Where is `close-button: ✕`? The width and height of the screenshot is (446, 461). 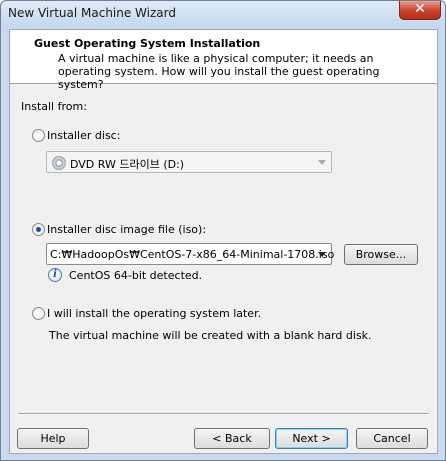 close-button: ✕ is located at coordinates (420, 10).